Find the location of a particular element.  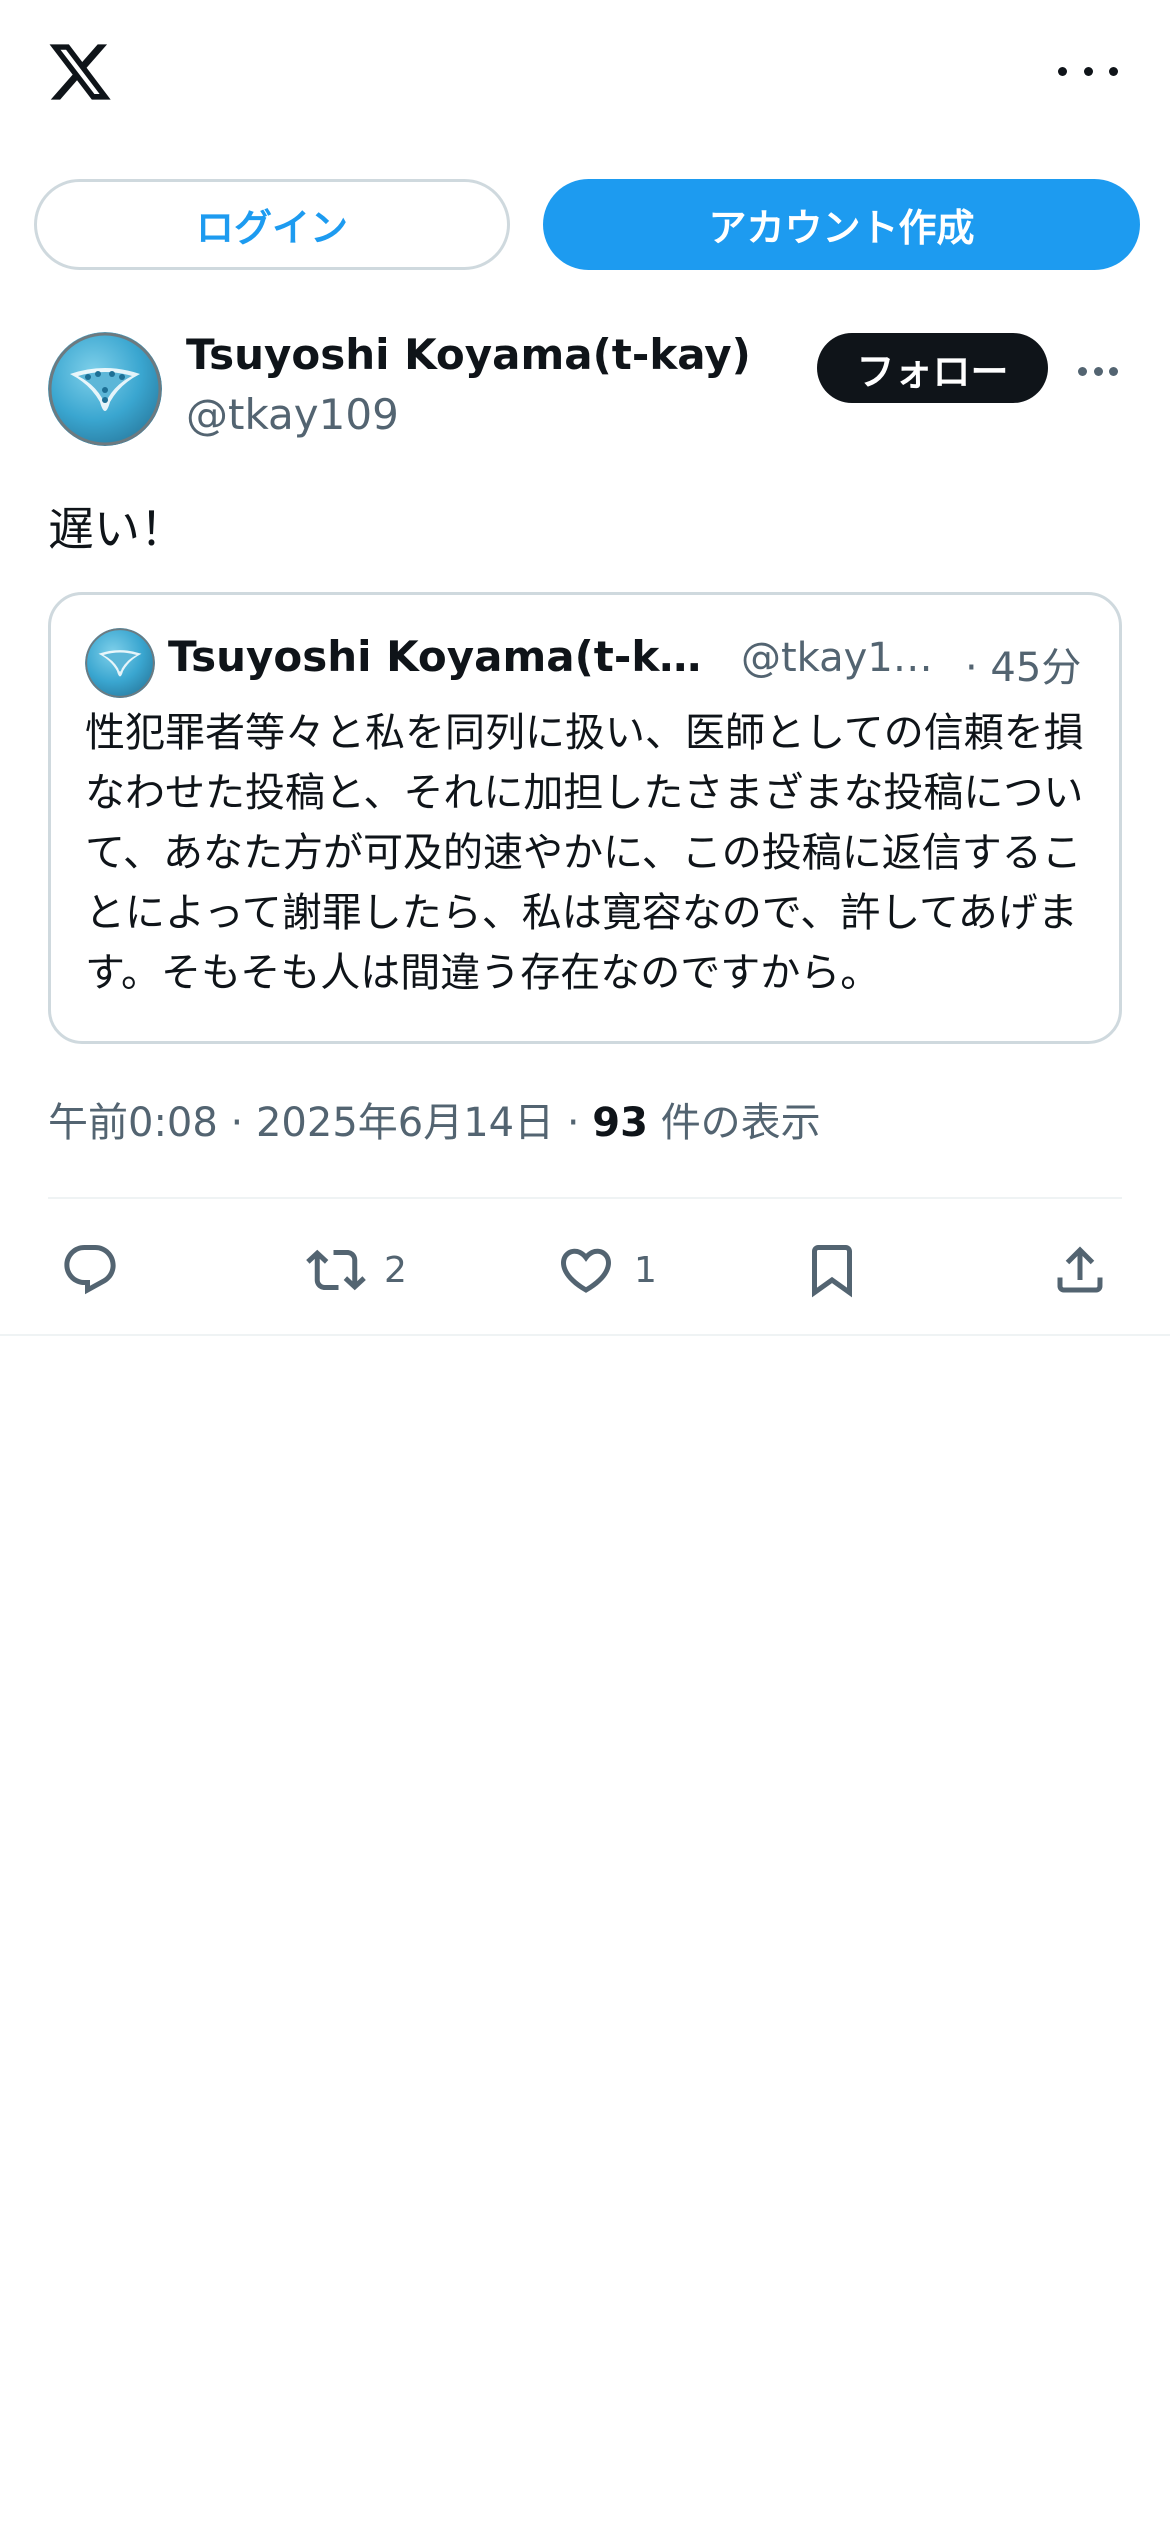

retweet-icon is located at coordinates (336, 1270).